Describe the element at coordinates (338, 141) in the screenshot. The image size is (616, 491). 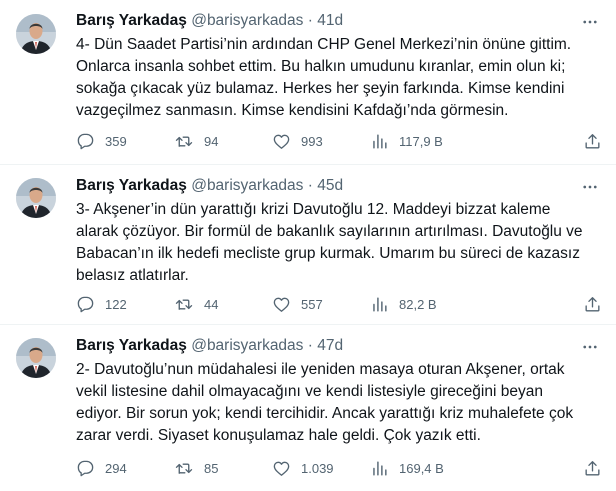
I see `tweet-actions: 359 94 993 117,9 B` at that location.